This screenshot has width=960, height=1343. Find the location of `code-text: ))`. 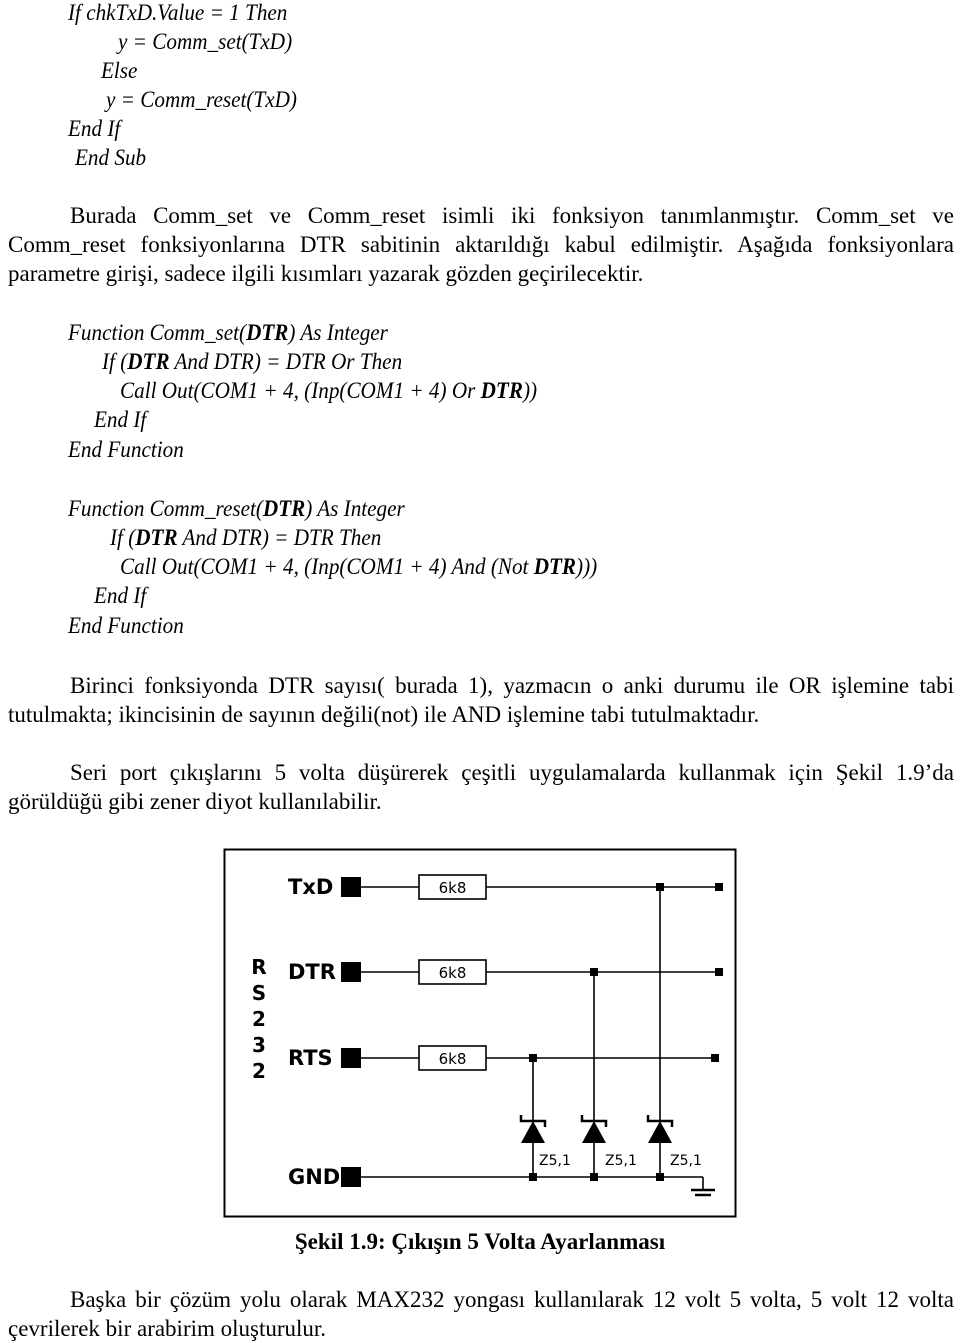

code-text: )) is located at coordinates (530, 390).